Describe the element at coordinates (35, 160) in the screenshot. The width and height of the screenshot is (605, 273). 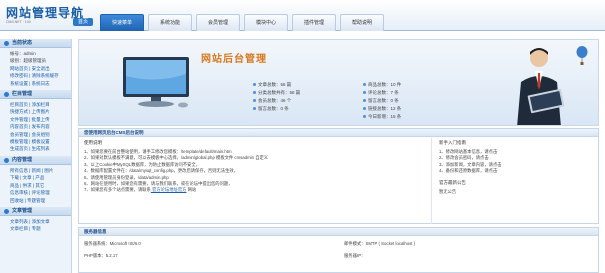
I see `sidebar-section-content: 内容管理` at that location.